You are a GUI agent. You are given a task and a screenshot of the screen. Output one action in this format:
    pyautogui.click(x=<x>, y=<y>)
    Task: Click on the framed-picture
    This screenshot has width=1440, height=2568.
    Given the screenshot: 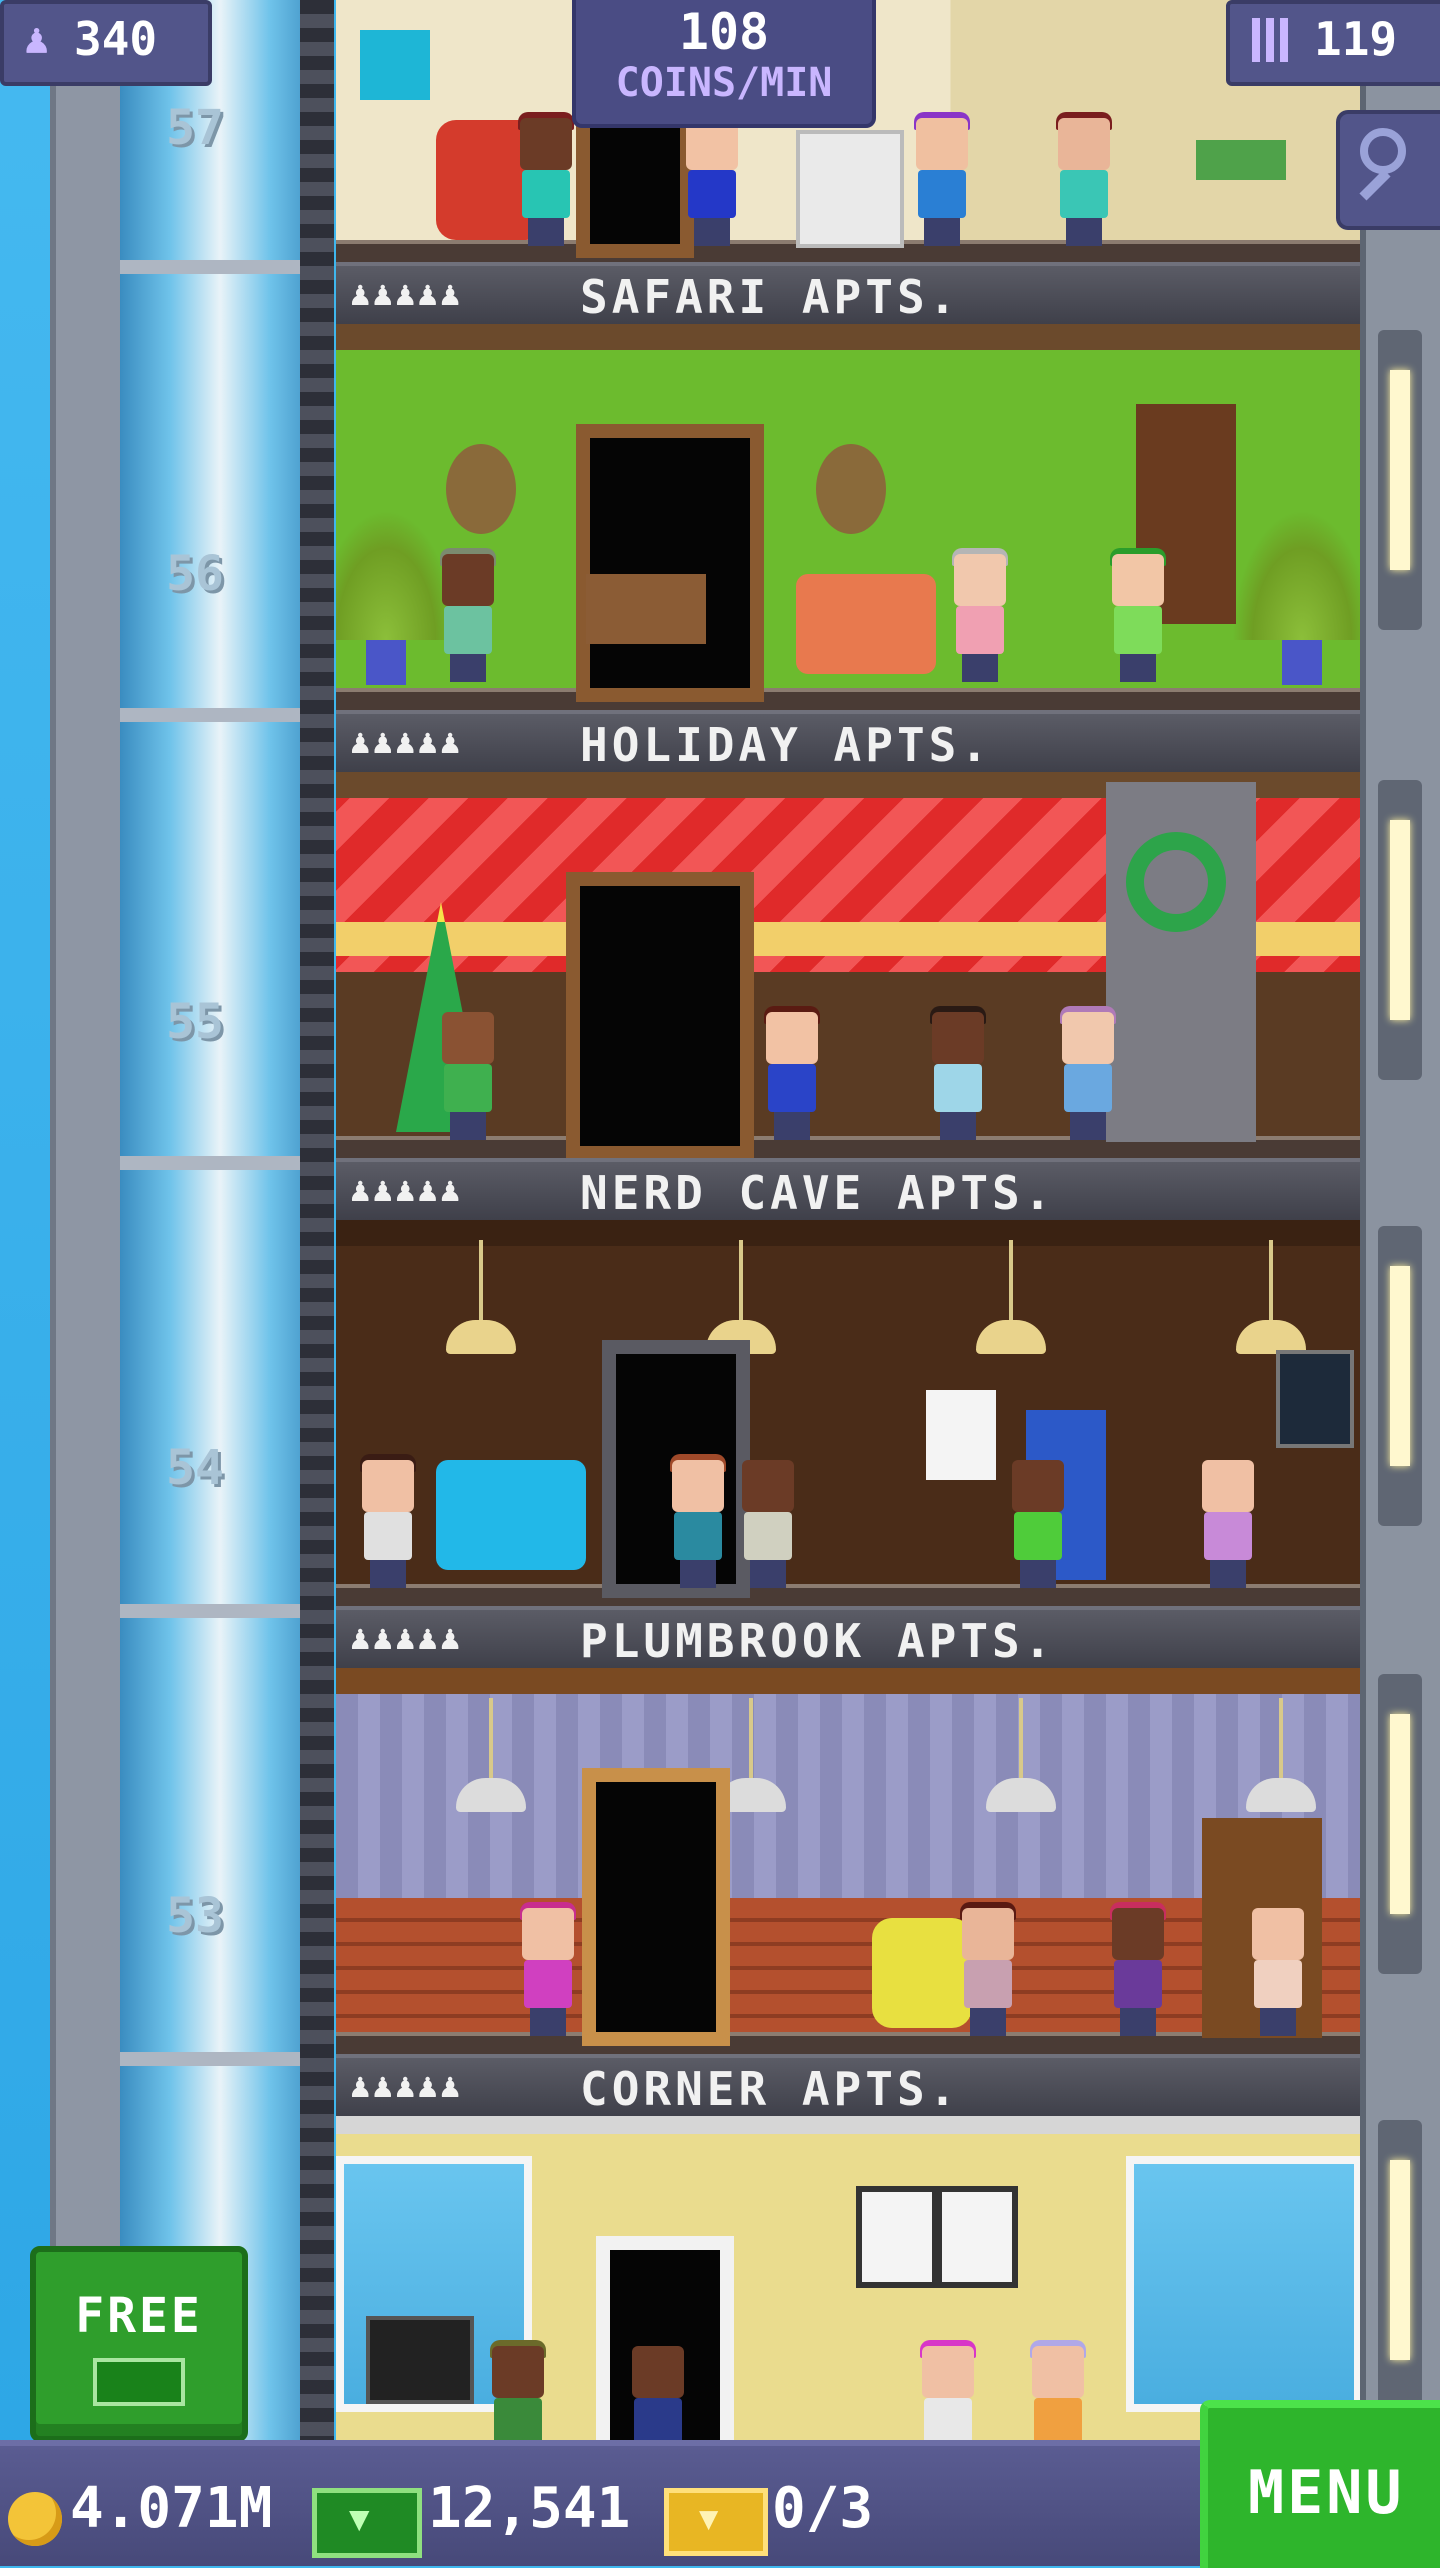 What is the action you would take?
    pyautogui.click(x=977, y=2237)
    